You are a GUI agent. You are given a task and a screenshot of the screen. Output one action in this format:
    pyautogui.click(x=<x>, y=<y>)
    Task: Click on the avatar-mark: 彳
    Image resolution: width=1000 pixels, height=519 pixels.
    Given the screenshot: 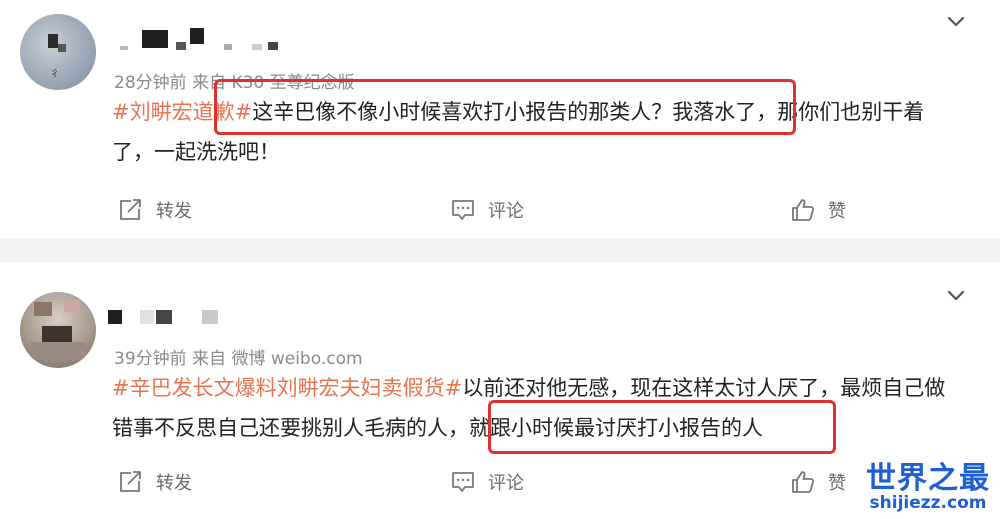 What is the action you would take?
    pyautogui.click(x=55, y=74)
    